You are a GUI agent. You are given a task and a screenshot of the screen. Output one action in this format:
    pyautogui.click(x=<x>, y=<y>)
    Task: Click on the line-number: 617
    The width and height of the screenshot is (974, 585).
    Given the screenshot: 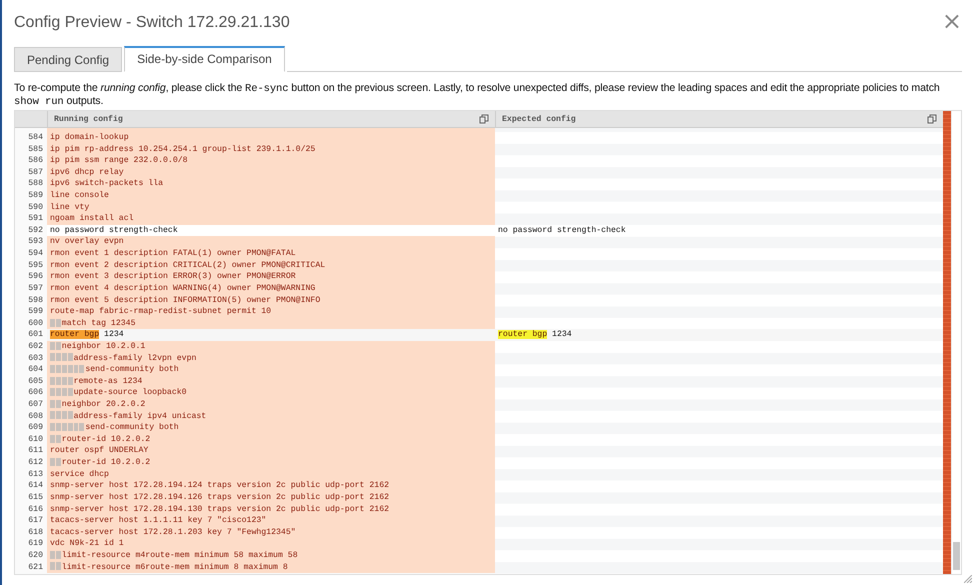 What is the action you would take?
    pyautogui.click(x=31, y=521)
    